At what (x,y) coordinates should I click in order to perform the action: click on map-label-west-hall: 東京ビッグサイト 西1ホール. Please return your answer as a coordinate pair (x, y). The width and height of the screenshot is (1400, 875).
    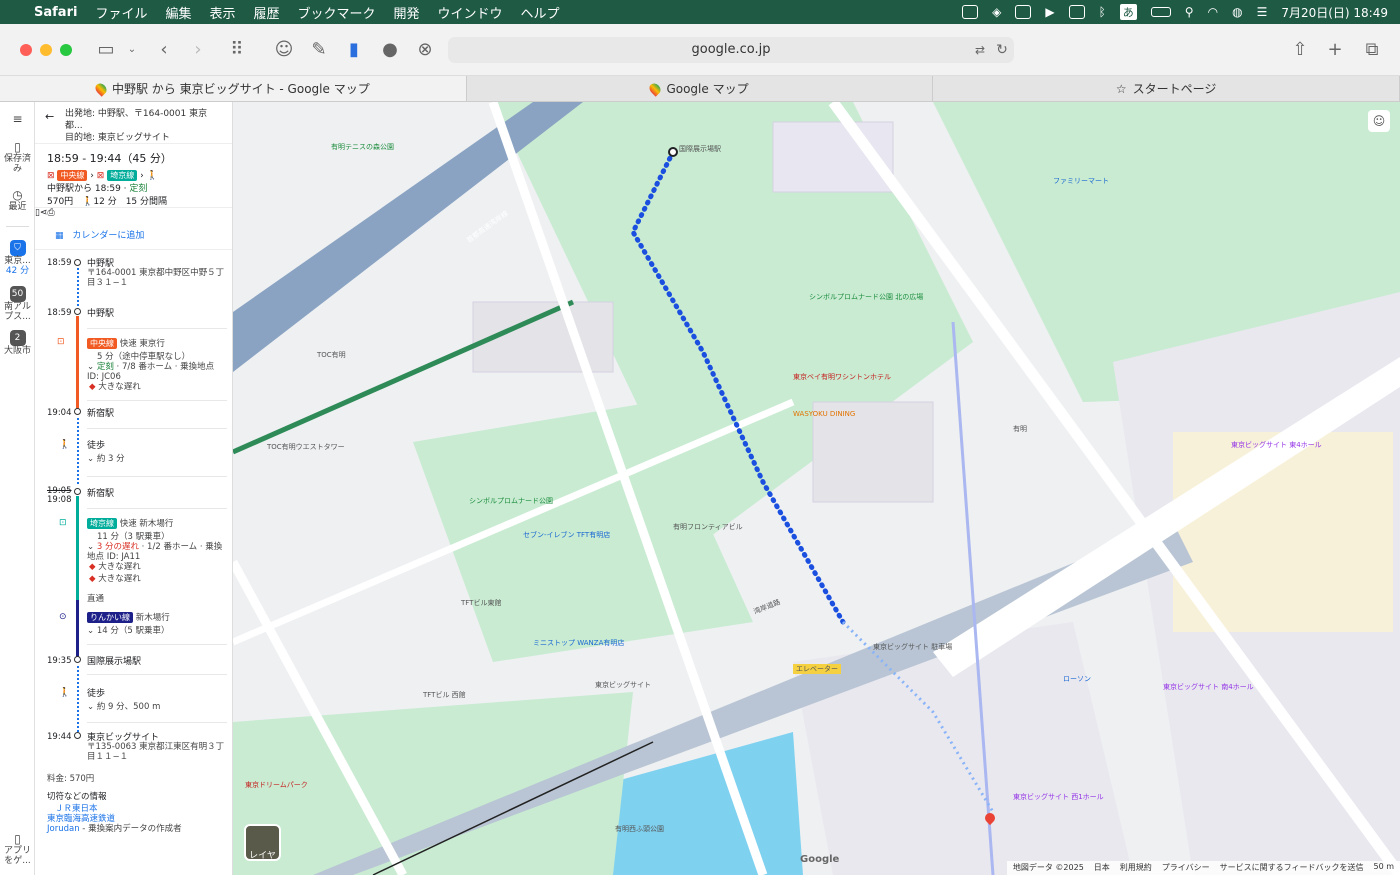
    Looking at the image, I should click on (1058, 797).